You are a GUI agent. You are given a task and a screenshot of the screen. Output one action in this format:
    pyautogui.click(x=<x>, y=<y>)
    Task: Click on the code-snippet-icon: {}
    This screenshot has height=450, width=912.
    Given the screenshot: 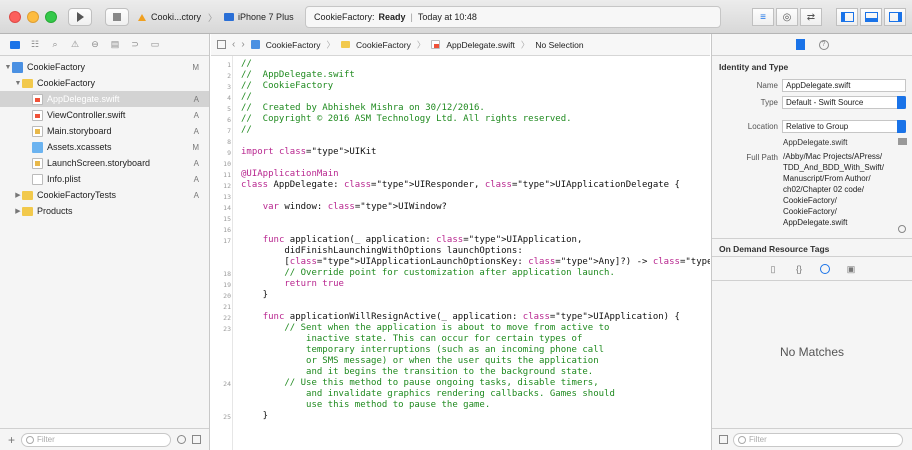 What is the action you would take?
    pyautogui.click(x=799, y=269)
    